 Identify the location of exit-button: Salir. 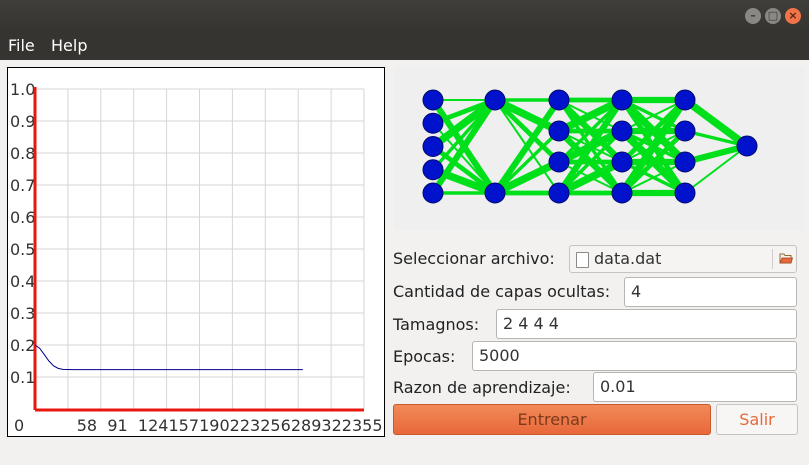
(757, 419).